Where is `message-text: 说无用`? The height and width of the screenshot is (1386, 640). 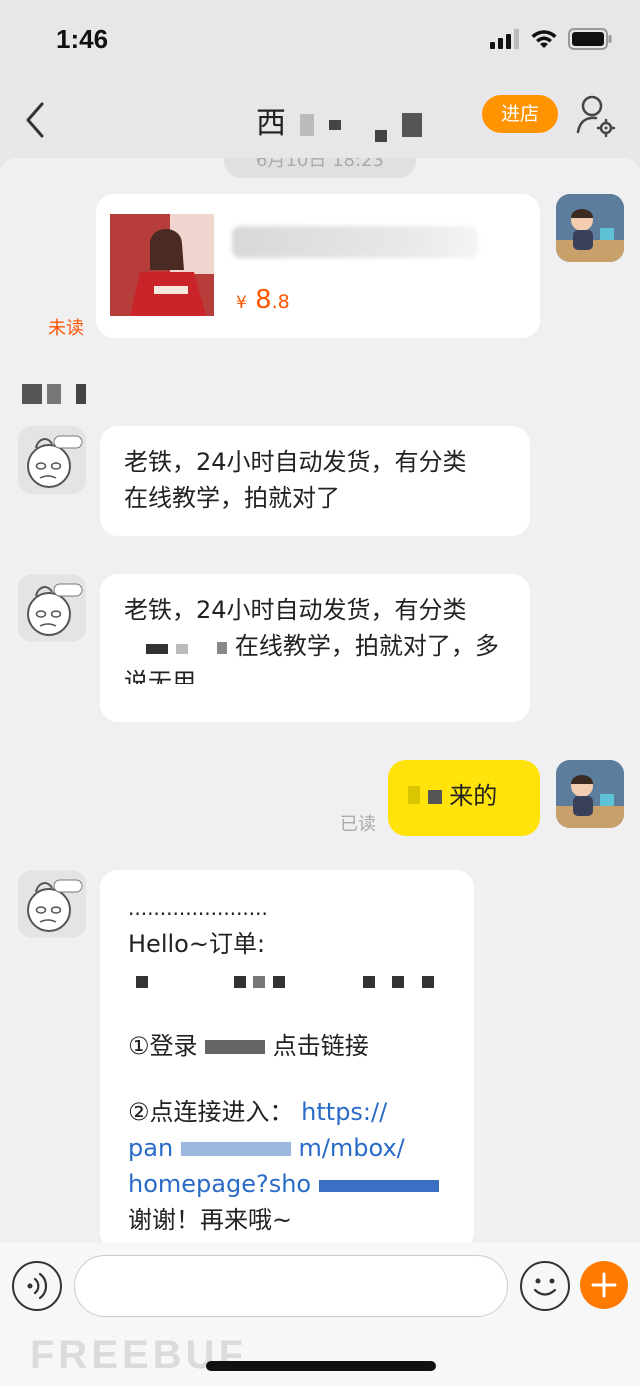 message-text: 说无用 is located at coordinates (160, 676).